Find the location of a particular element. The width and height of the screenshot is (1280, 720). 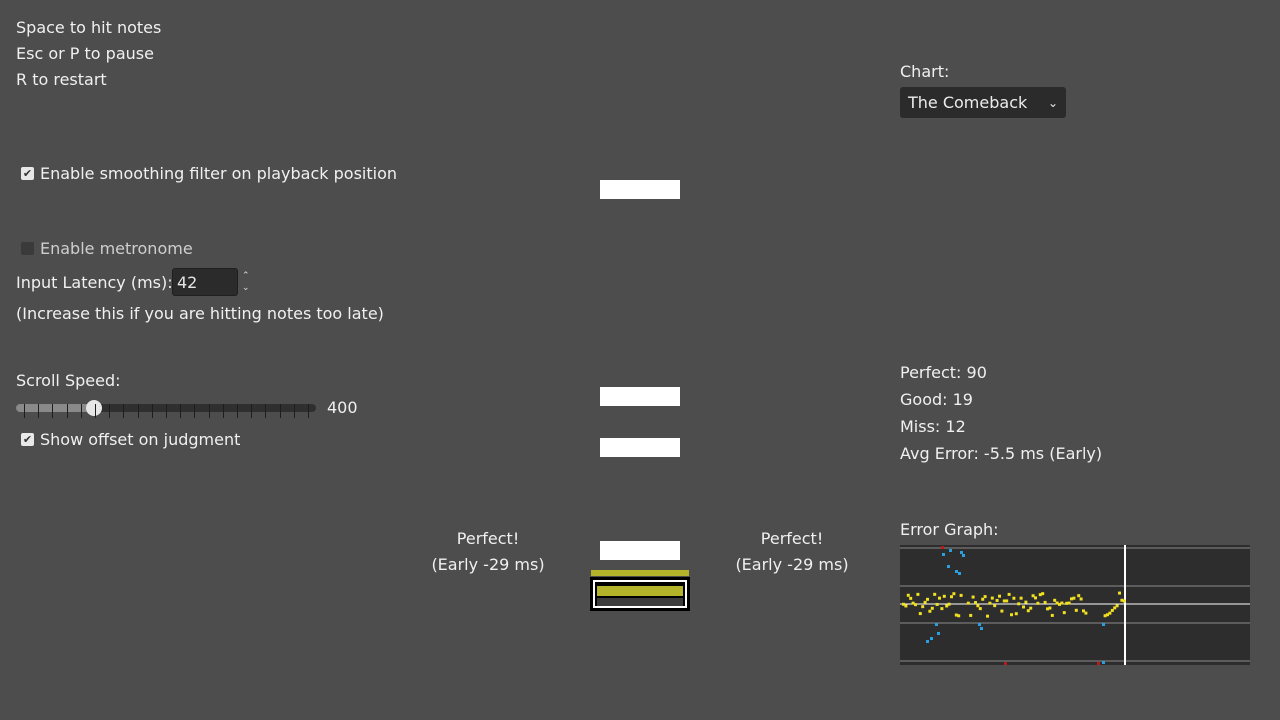

show-offset-checkbox: ✔ is located at coordinates (27, 439).